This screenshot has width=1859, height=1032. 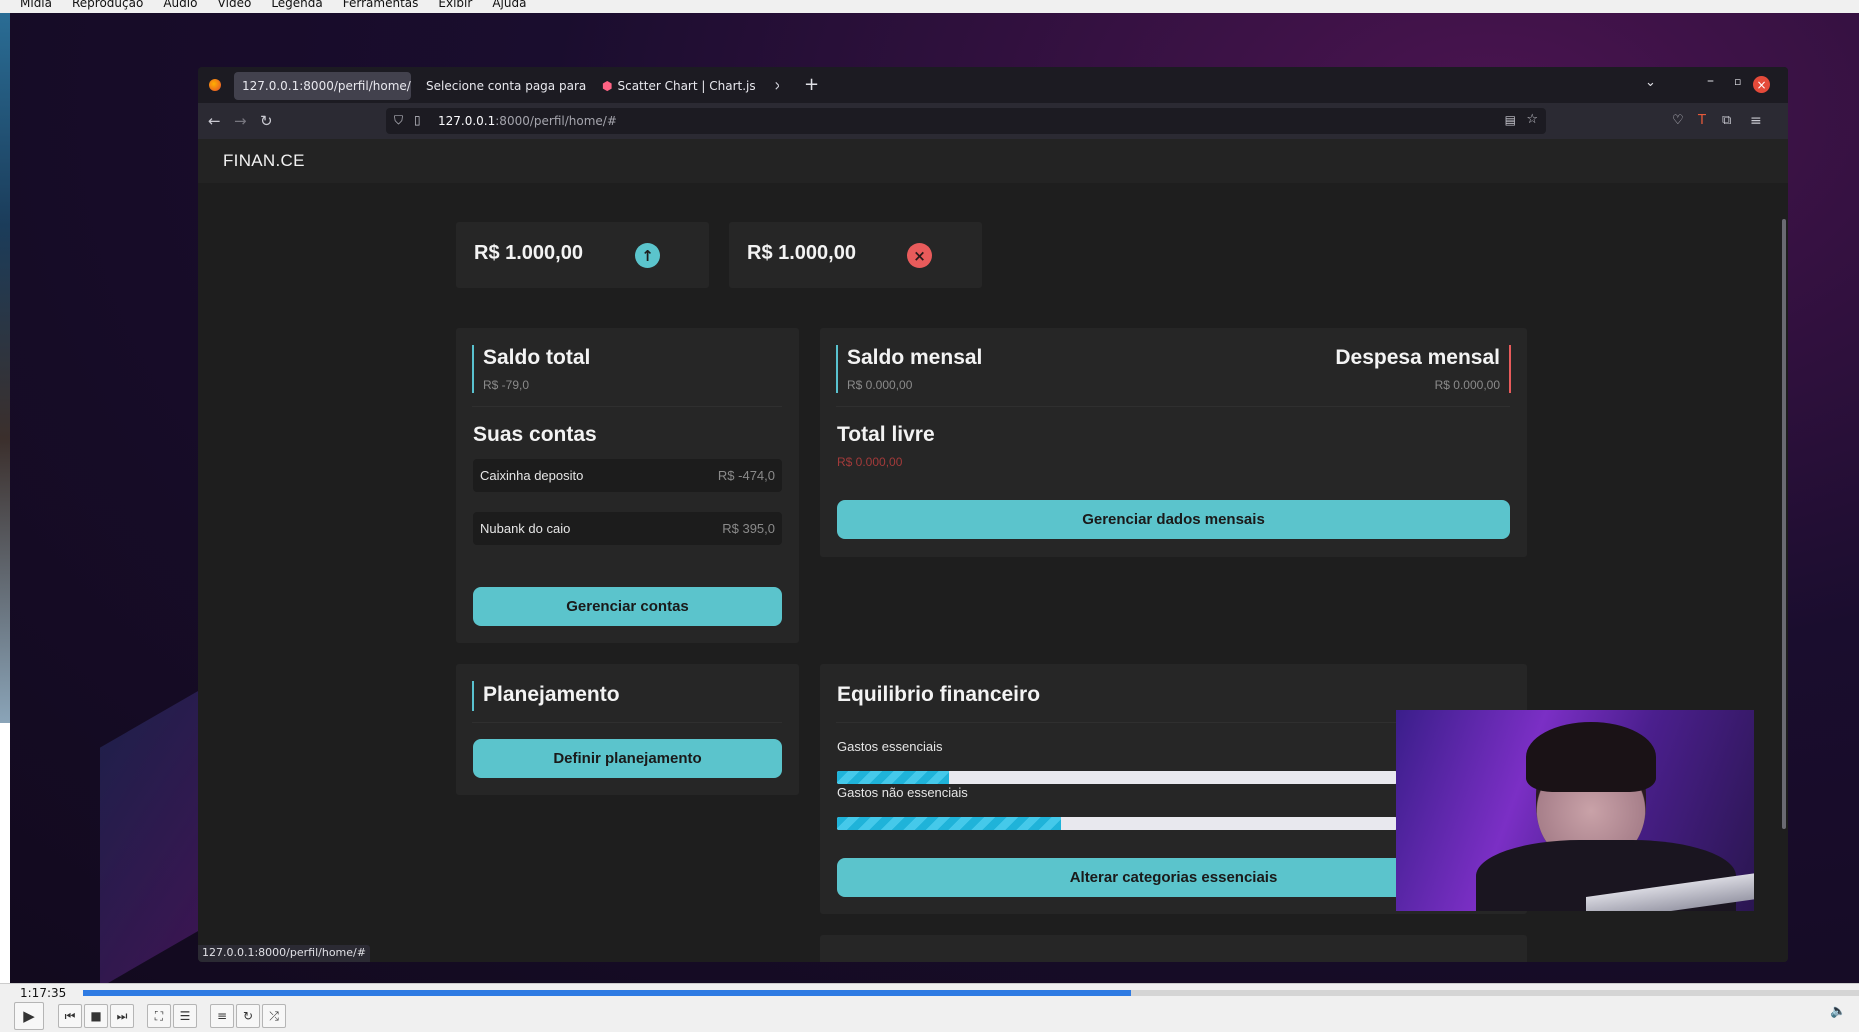 What do you see at coordinates (1467, 385) in the screenshot?
I see `despesa-mensal-value: R$ 0.000,00` at bounding box center [1467, 385].